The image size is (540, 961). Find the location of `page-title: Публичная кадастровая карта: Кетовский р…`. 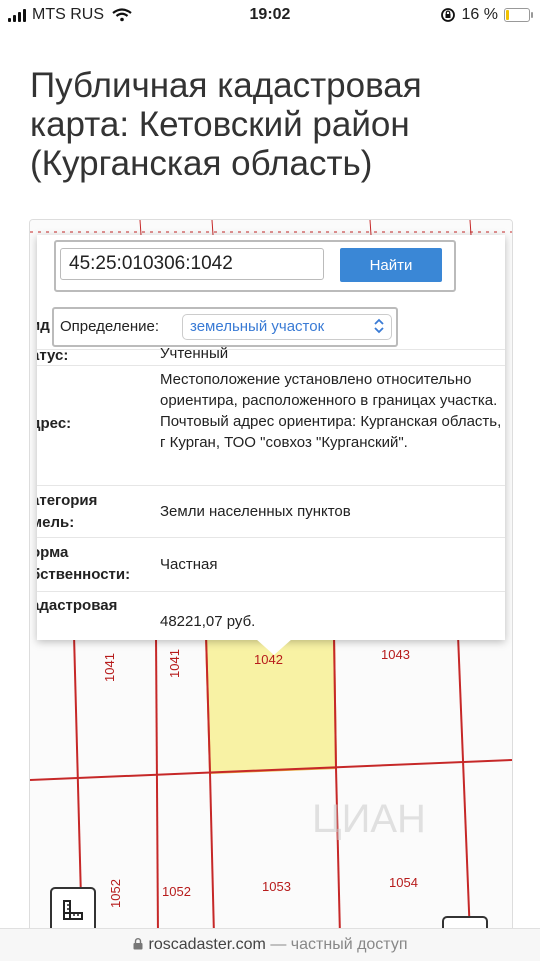

page-title: Публичная кадастровая карта: Кетовский р… is located at coordinates (226, 124).